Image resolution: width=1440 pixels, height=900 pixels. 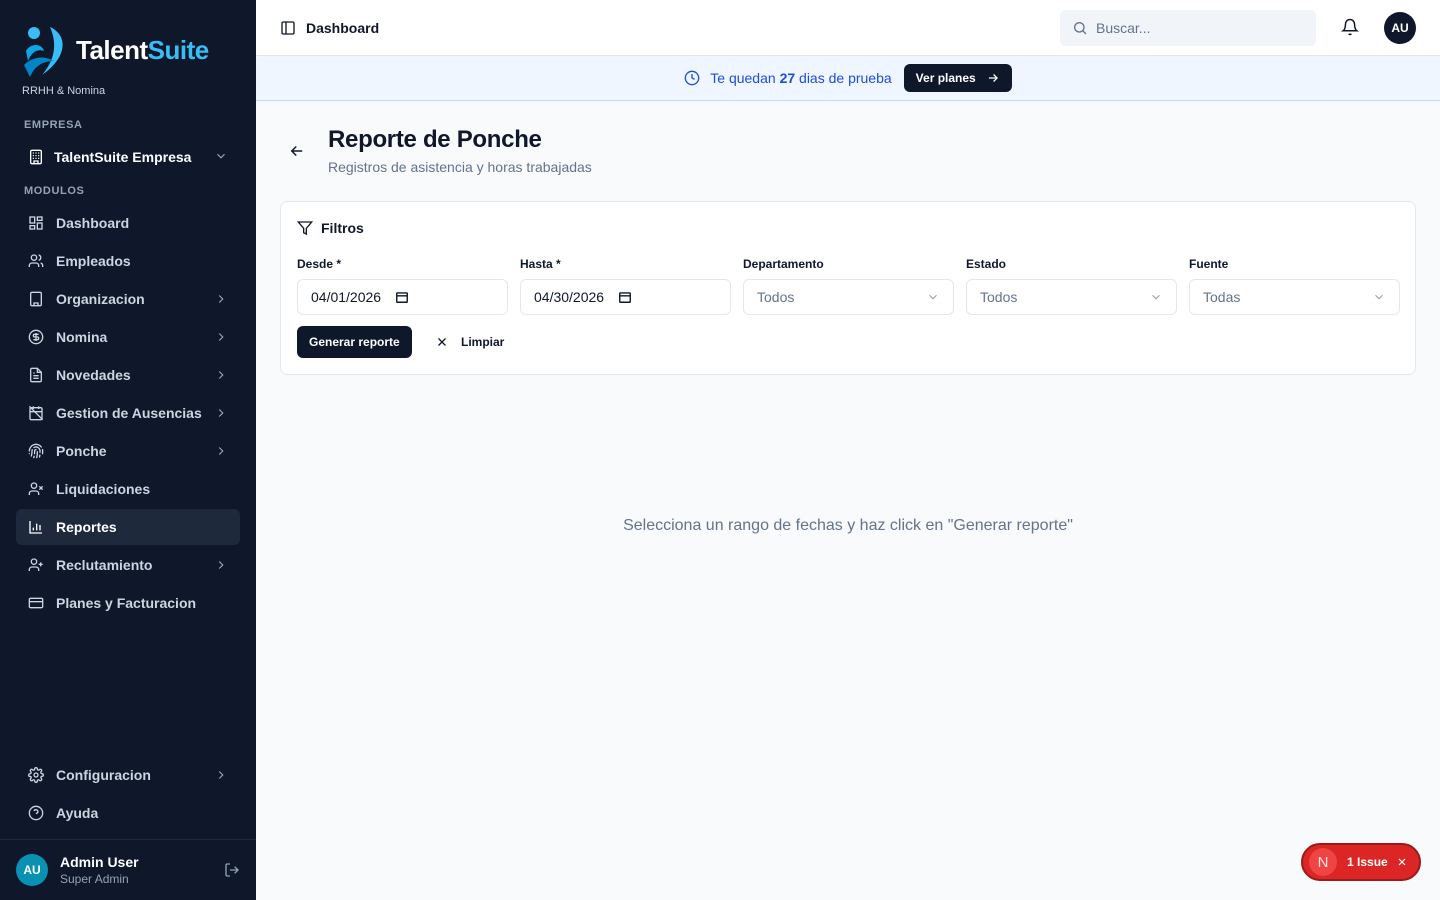 What do you see at coordinates (77, 813) in the screenshot?
I see `sidebar-item-label: Ayuda` at bounding box center [77, 813].